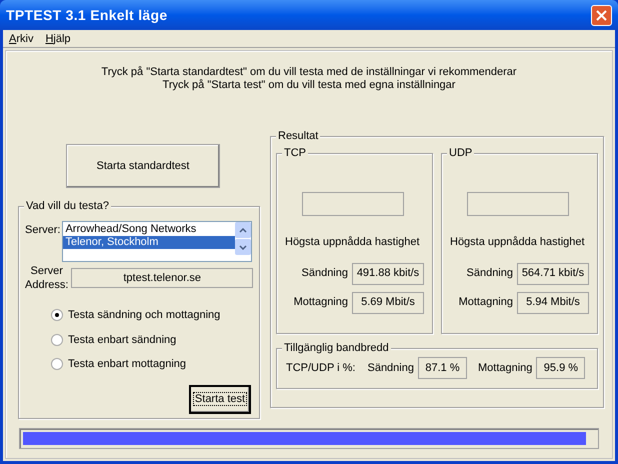 This screenshot has height=464, width=618. I want to click on server-option: Telenor, Stockholm, so click(149, 242).